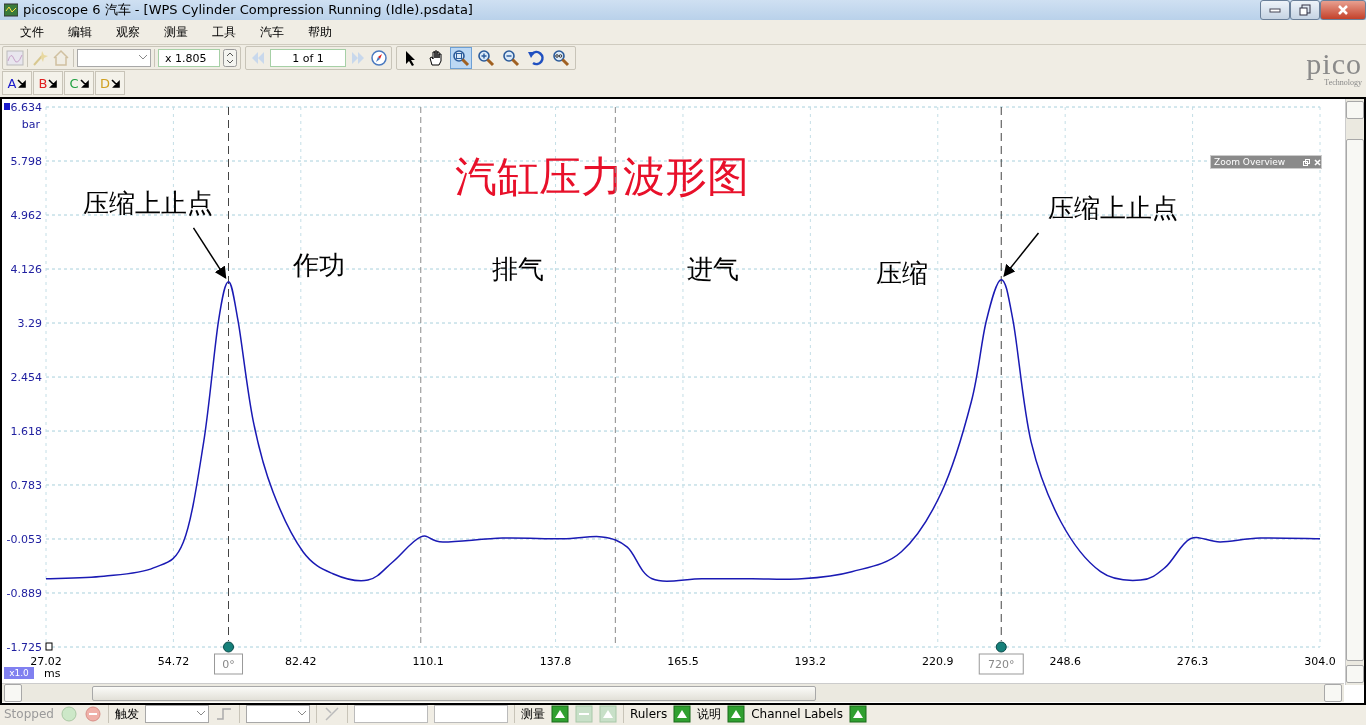 This screenshot has width=1366, height=725. What do you see at coordinates (555, 661) in the screenshot?
I see `x-axis-label: 137.8` at bounding box center [555, 661].